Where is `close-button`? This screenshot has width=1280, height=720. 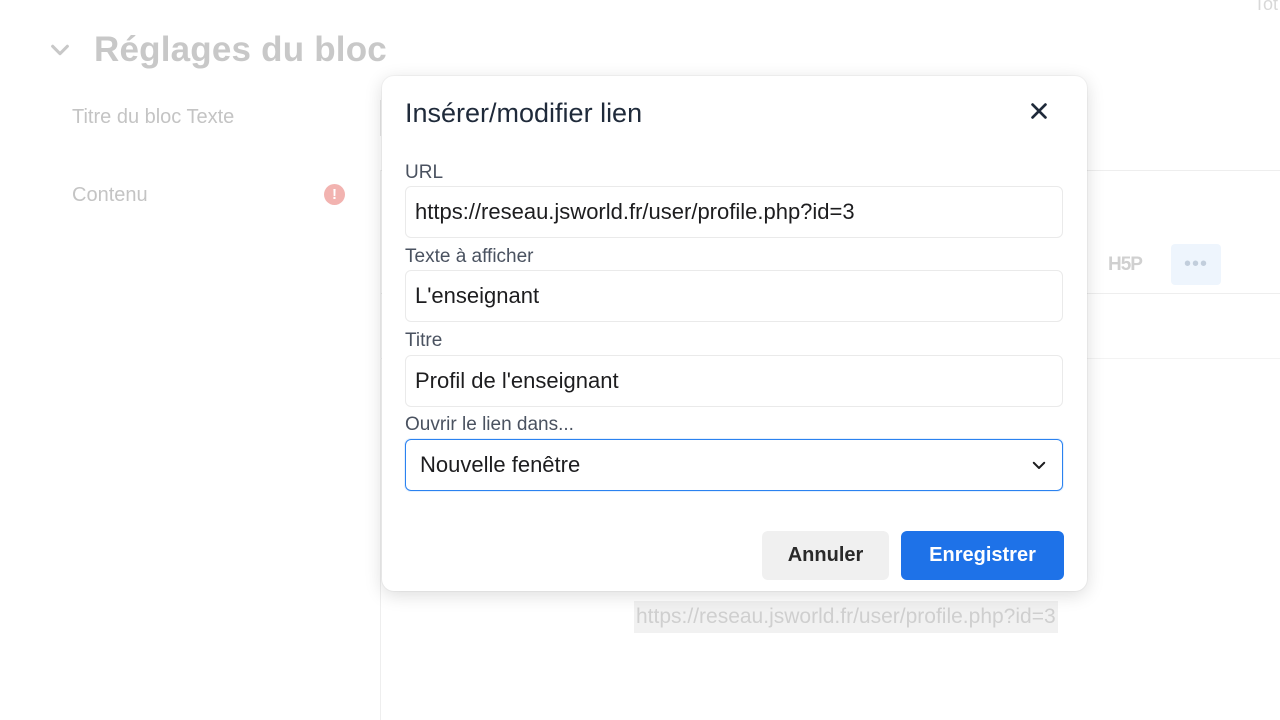
close-button is located at coordinates (1039, 113).